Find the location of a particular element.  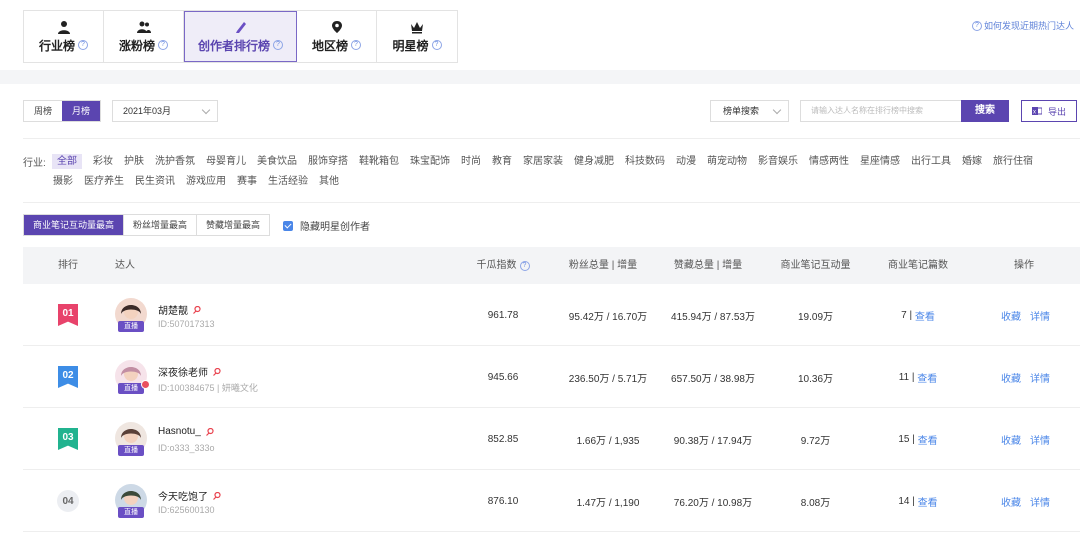

industry-chip: 护肤 is located at coordinates (134, 161).